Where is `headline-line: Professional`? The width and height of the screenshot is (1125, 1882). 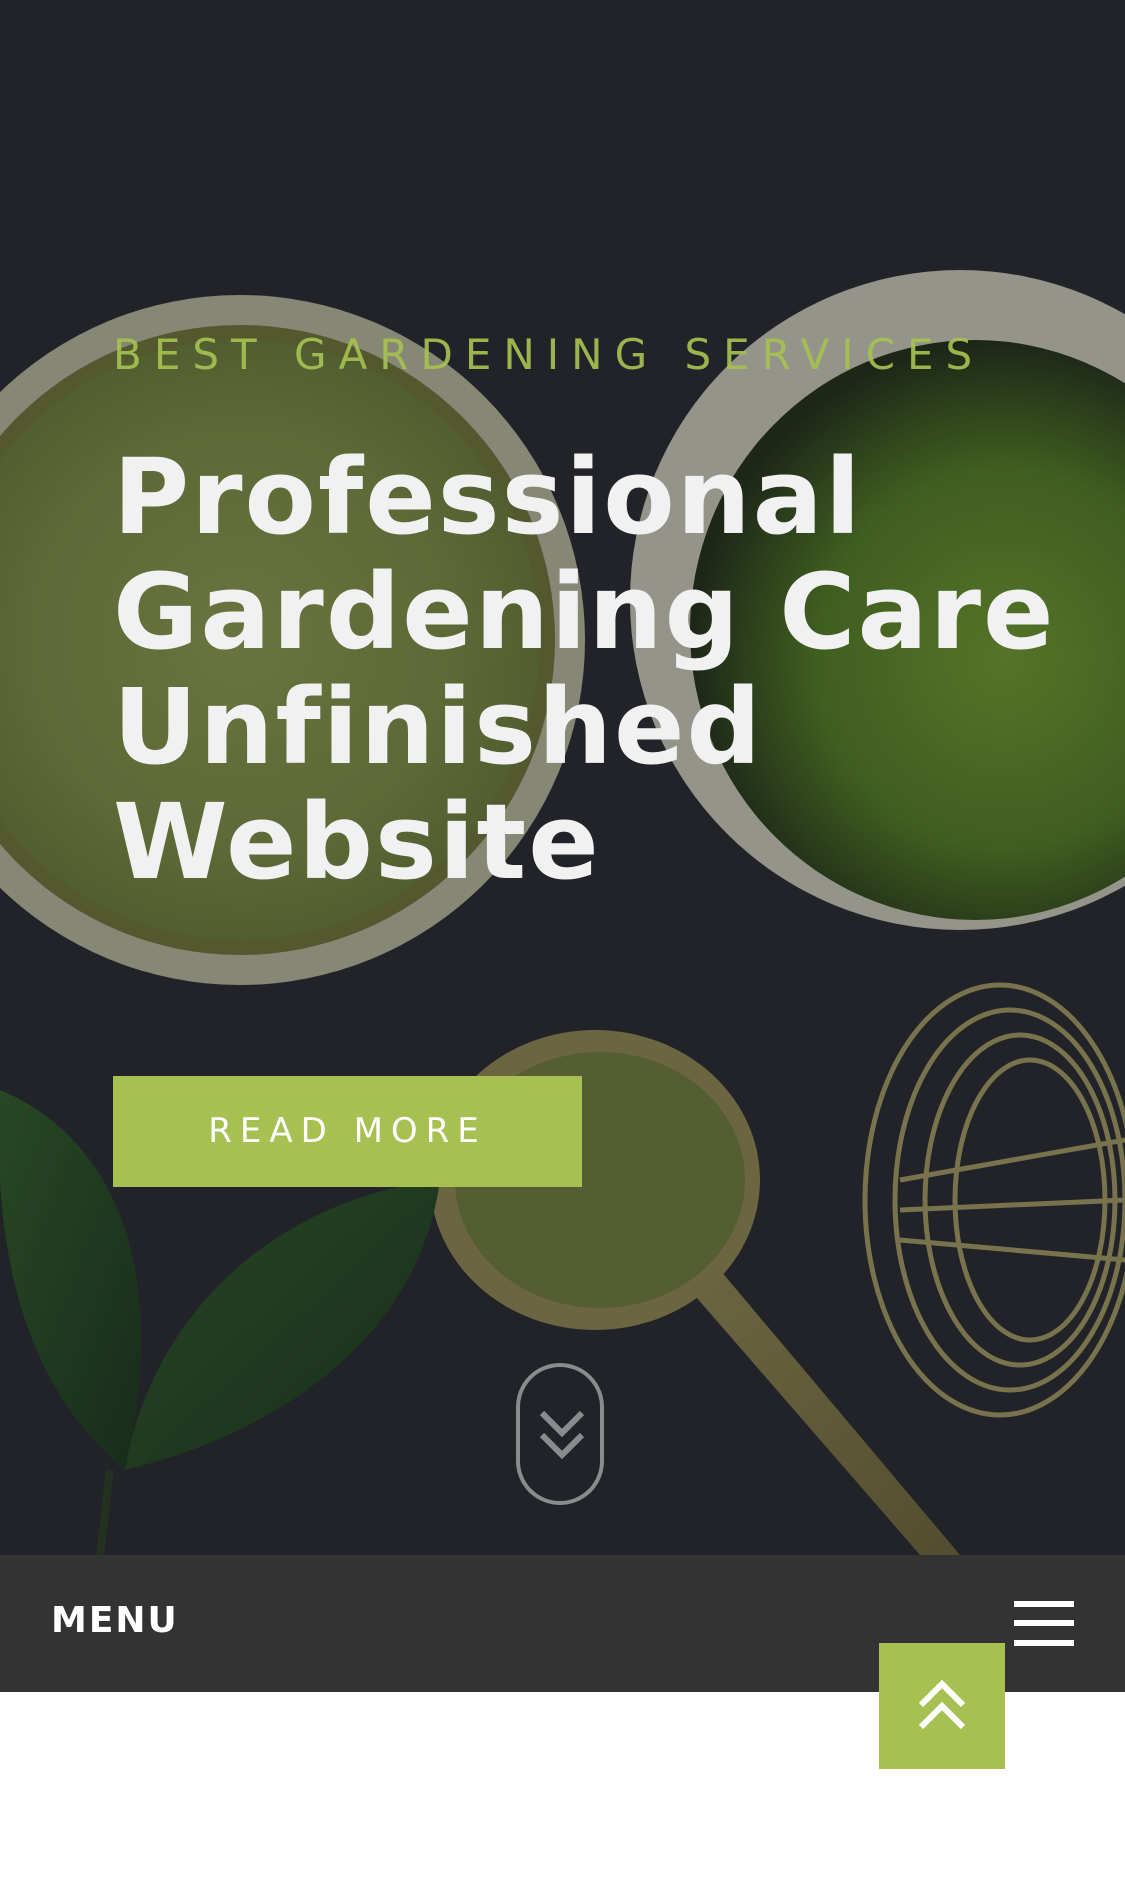 headline-line: Professional is located at coordinates (488, 497).